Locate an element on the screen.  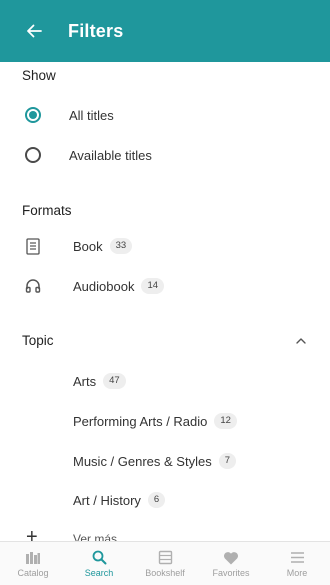
headphones-icon is located at coordinates (33, 286).